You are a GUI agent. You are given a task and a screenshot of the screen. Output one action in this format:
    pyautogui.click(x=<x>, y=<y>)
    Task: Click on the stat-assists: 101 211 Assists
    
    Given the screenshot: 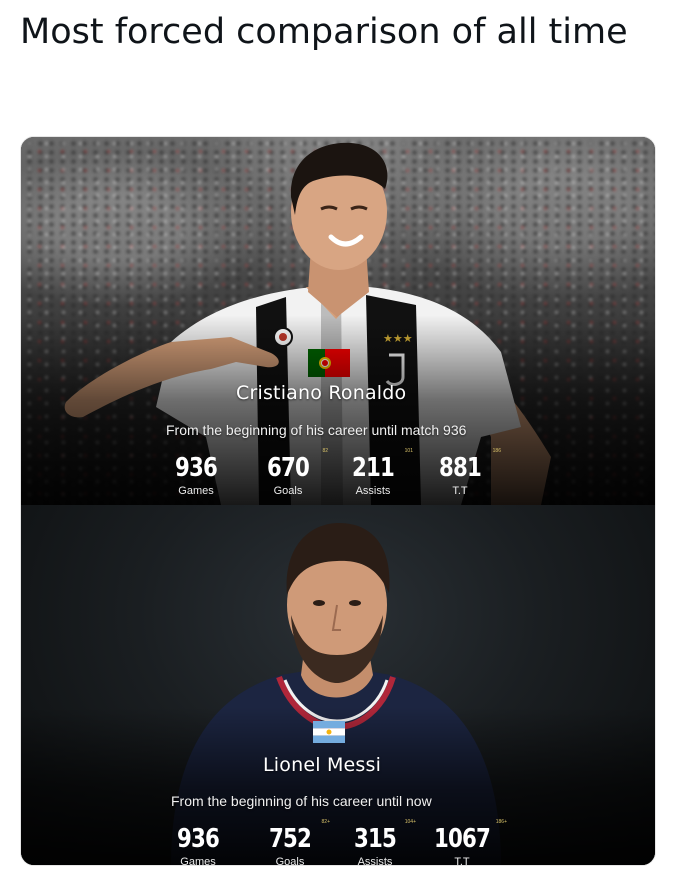 What is the action you would take?
    pyautogui.click(x=378, y=472)
    